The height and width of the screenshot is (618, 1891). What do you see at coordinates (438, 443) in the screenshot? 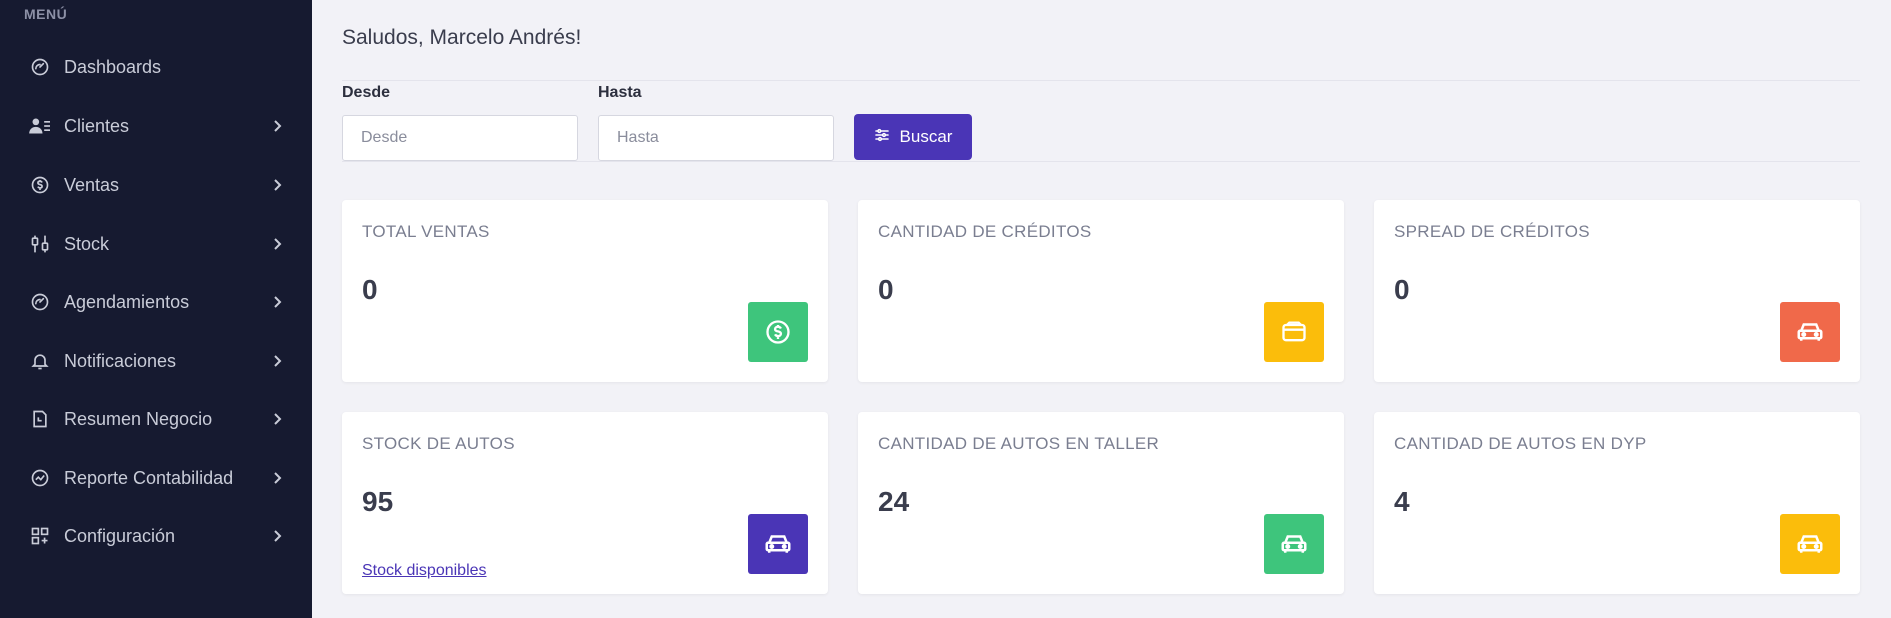
I see `card-title: STOCK DE AUTOS` at bounding box center [438, 443].